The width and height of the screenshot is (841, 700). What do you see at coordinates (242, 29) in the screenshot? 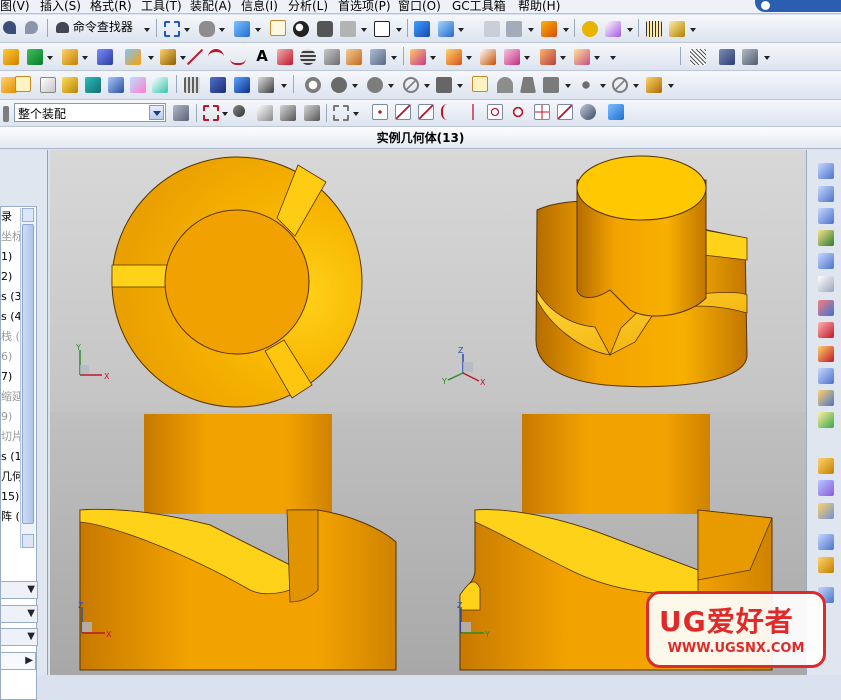
I see `view-orientation-icon` at bounding box center [242, 29].